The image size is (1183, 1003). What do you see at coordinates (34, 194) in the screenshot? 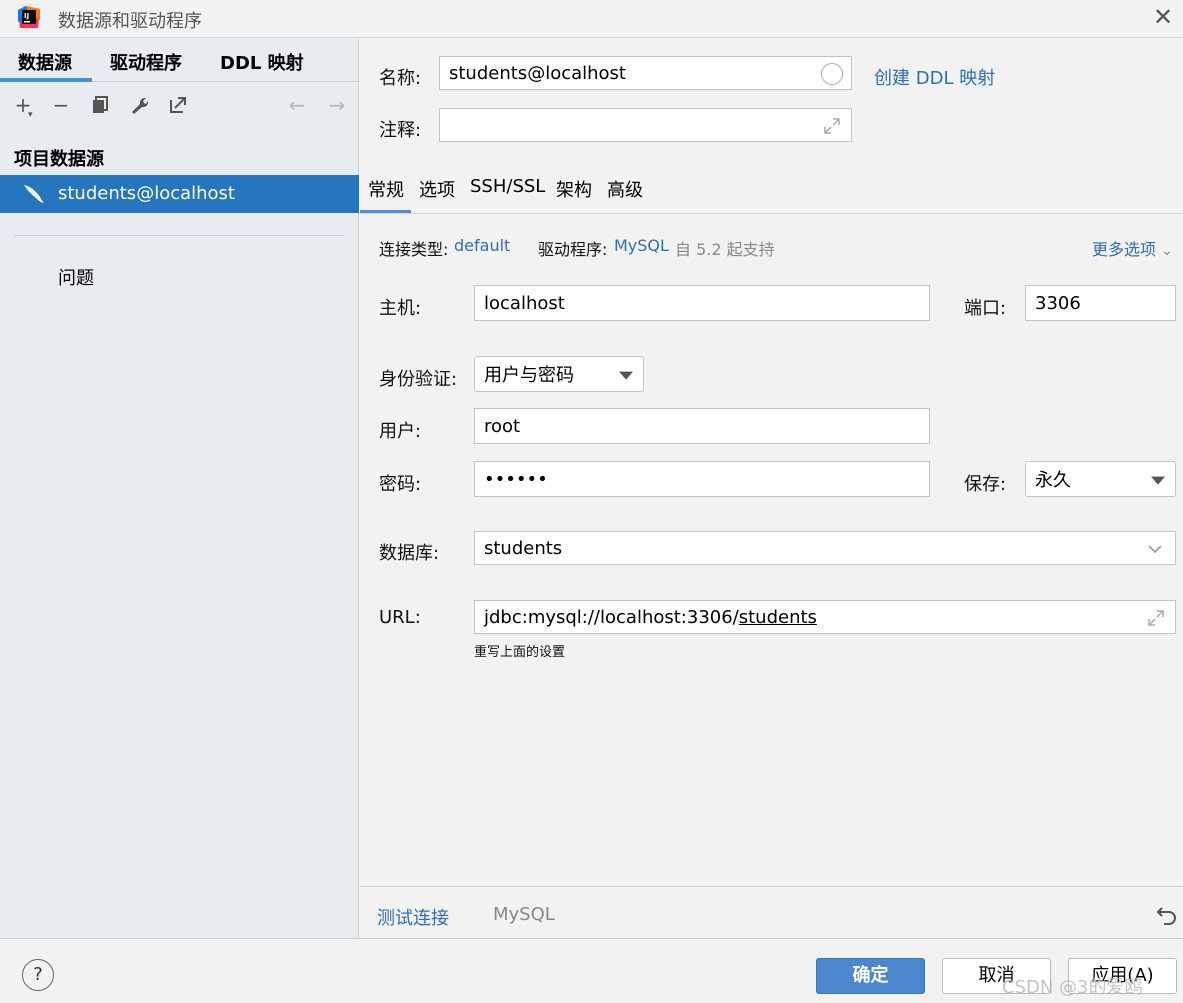
I see `mysql-dolphin-icon` at bounding box center [34, 194].